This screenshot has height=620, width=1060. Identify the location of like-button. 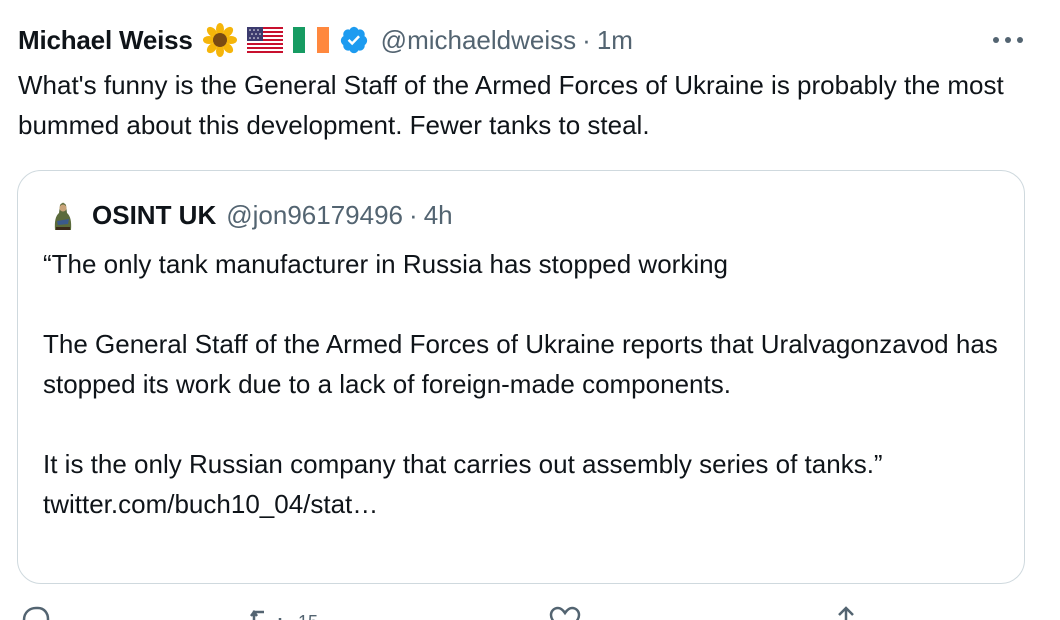
(572, 613).